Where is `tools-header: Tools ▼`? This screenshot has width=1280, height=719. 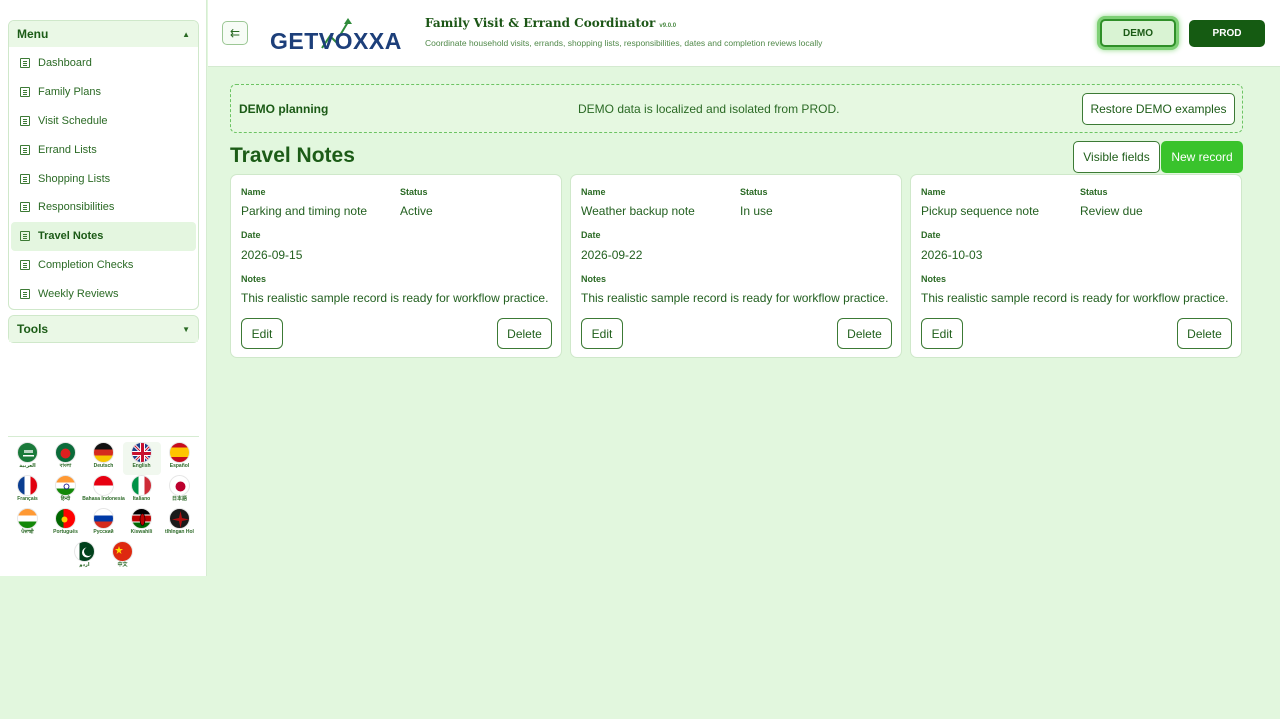 tools-header: Tools ▼ is located at coordinates (103, 329).